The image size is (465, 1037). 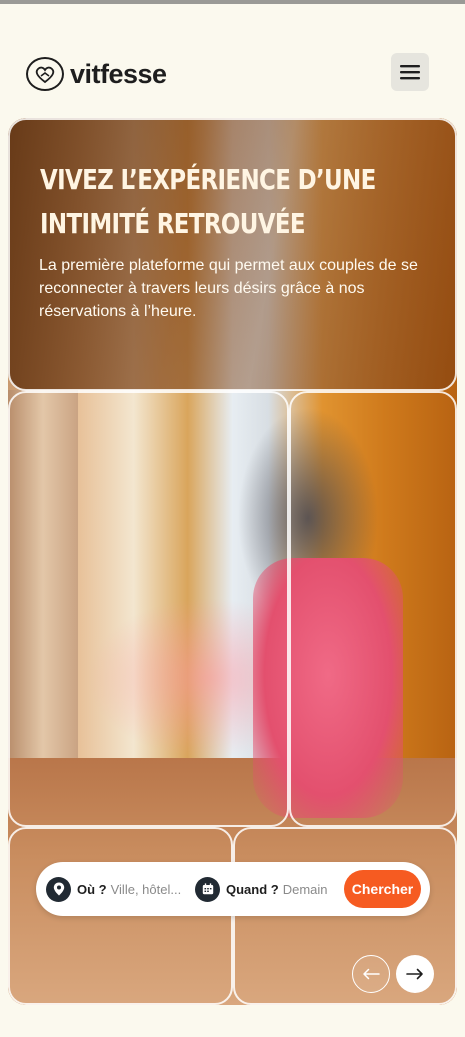 I want to click on carousel-next-button, so click(x=415, y=974).